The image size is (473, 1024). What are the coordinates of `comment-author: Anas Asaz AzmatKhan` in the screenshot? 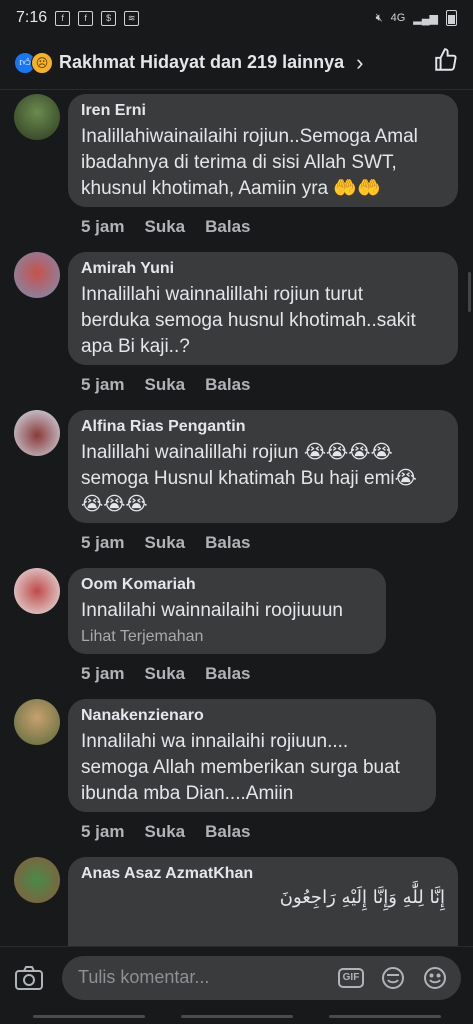 It's located at (263, 874).